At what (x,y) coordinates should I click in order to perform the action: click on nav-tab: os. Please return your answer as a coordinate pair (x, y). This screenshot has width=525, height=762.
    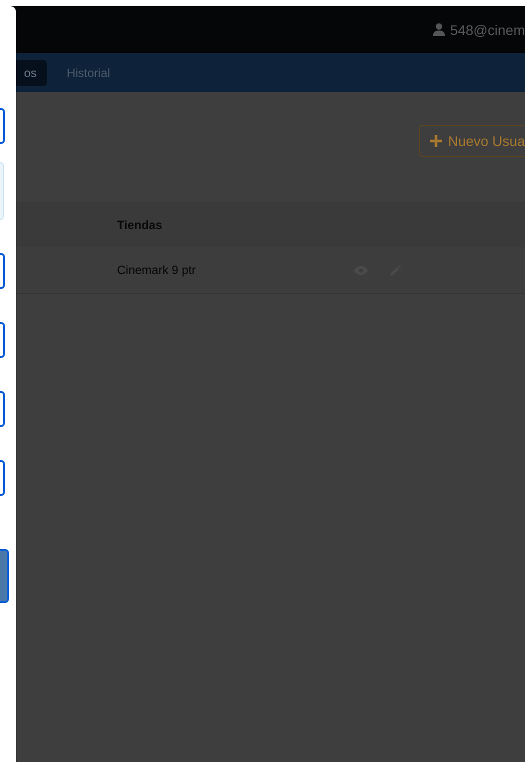
    Looking at the image, I should click on (30, 73).